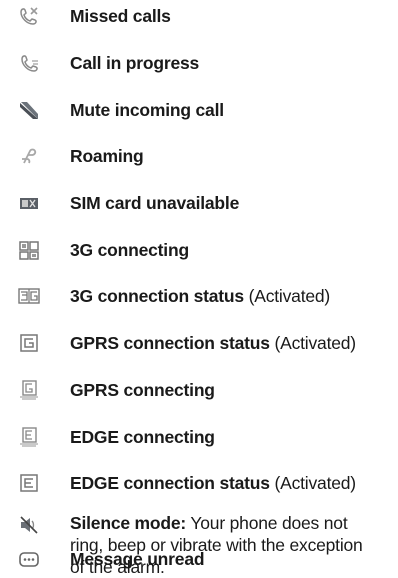  What do you see at coordinates (29, 156) in the screenshot?
I see `roaming-icon` at bounding box center [29, 156].